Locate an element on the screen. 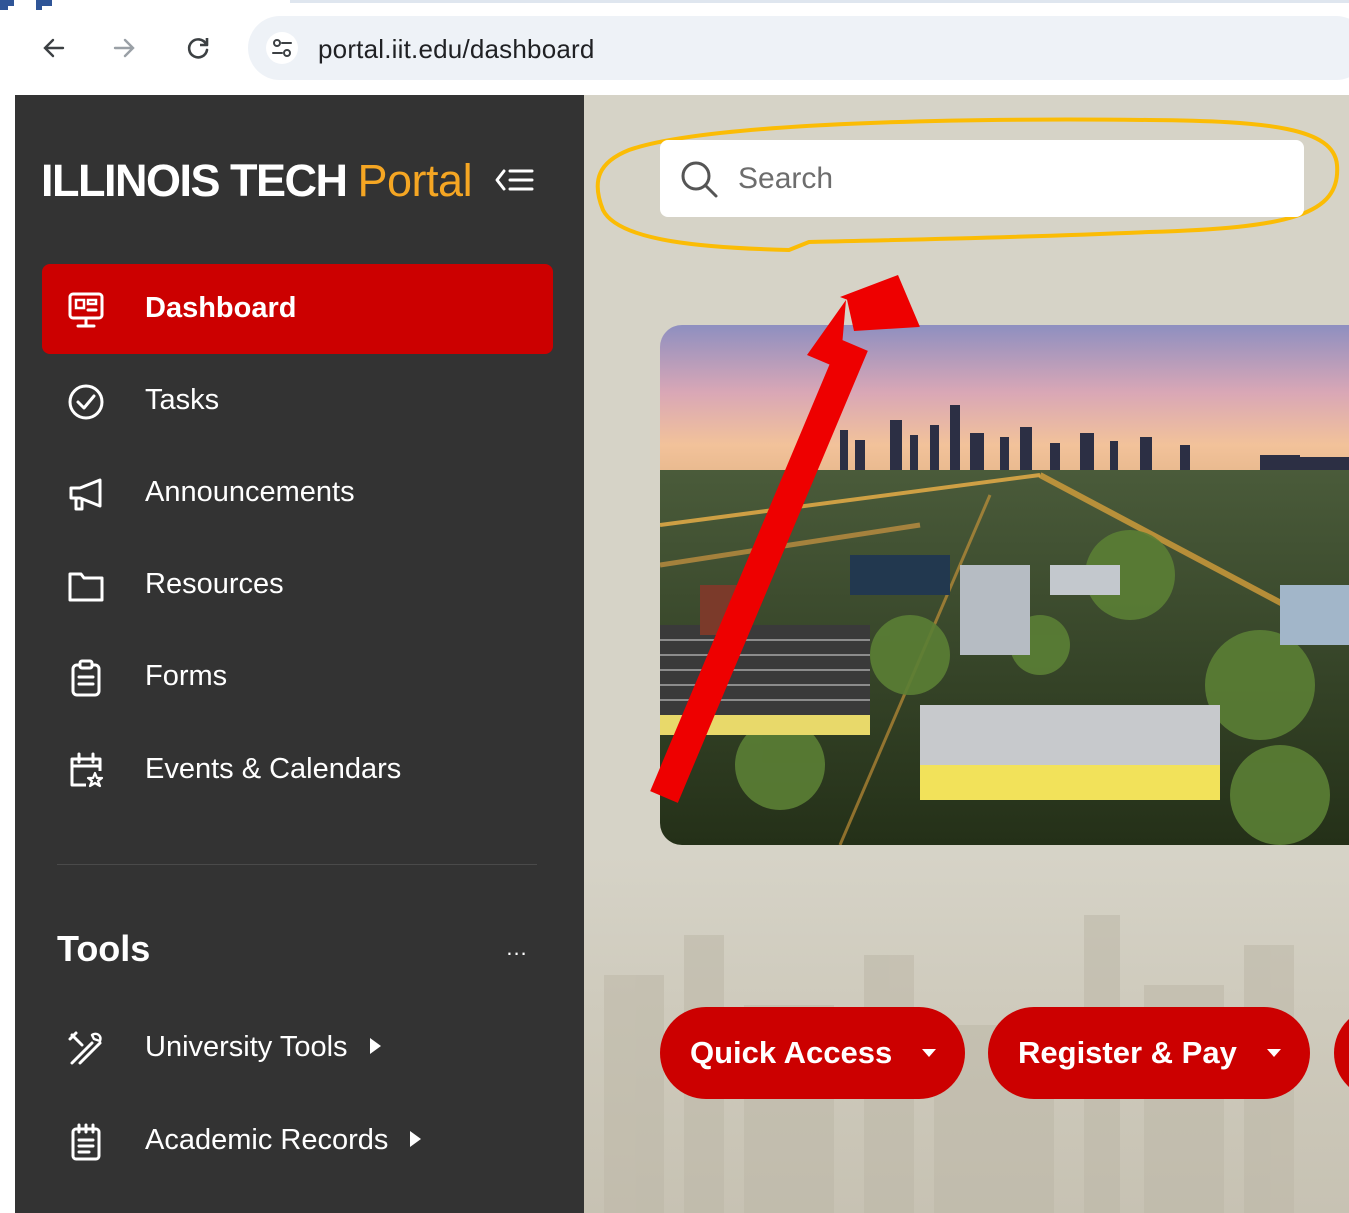 This screenshot has height=1213, width=1349. sidebar-item-label: Resources is located at coordinates (214, 584).